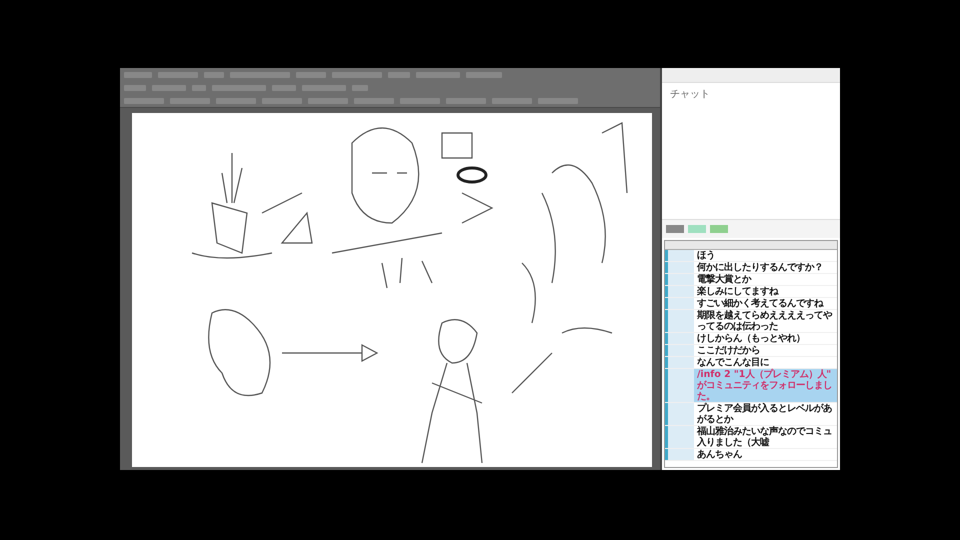 The width and height of the screenshot is (960, 540). Describe the element at coordinates (764, 414) in the screenshot. I see `comment-text: プレミア会員が入るとレベルがあがるとか` at that location.